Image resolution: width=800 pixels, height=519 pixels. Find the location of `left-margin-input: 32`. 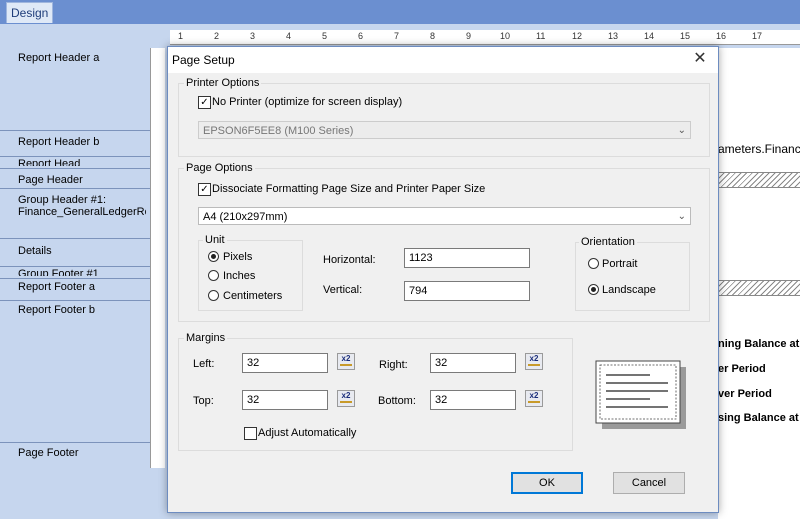

left-margin-input: 32 is located at coordinates (285, 363).